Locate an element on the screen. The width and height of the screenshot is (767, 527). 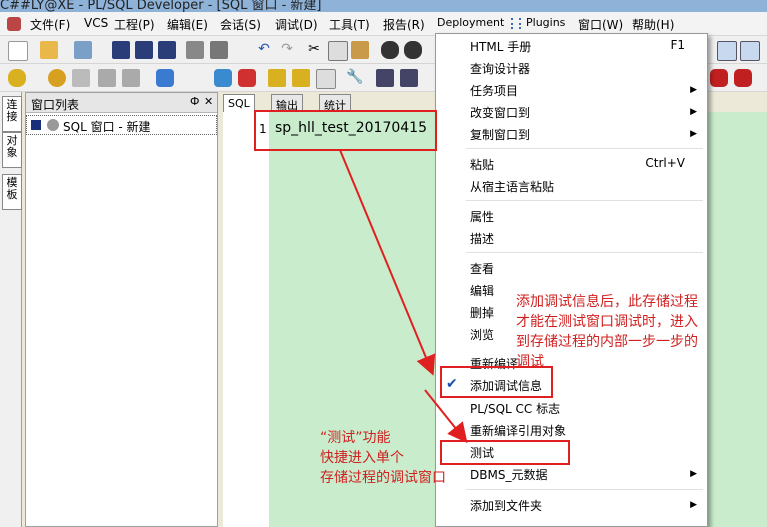
annotation-line: 快捷进入单个 is located at coordinates (362, 458).